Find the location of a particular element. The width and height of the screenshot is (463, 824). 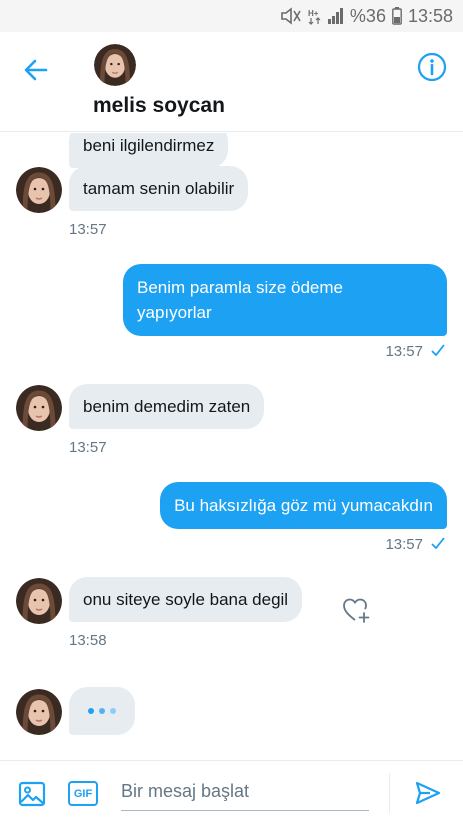

image-icon is located at coordinates (32, 794).